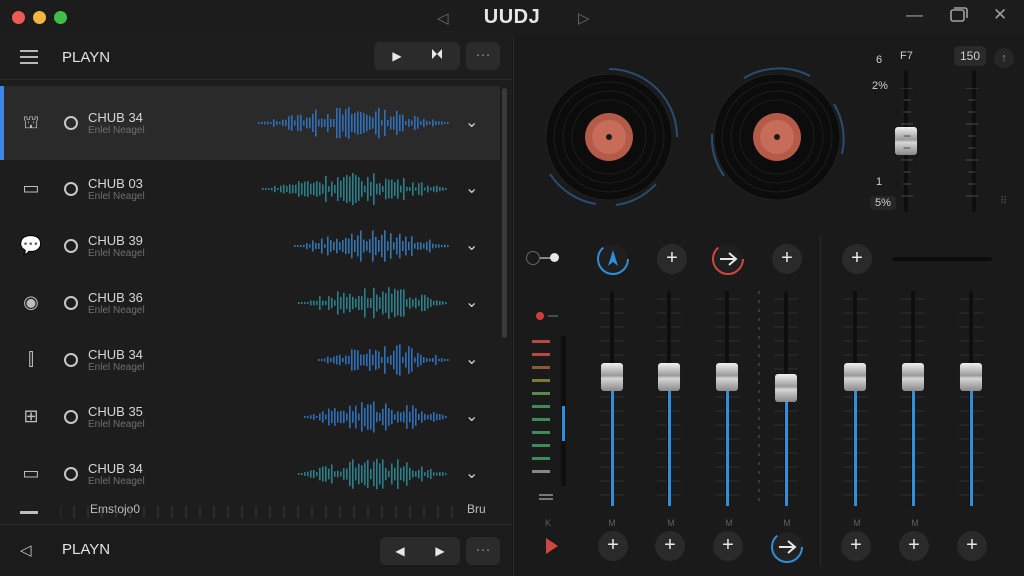  I want to click on minimize-icon: —, so click(914, 15).